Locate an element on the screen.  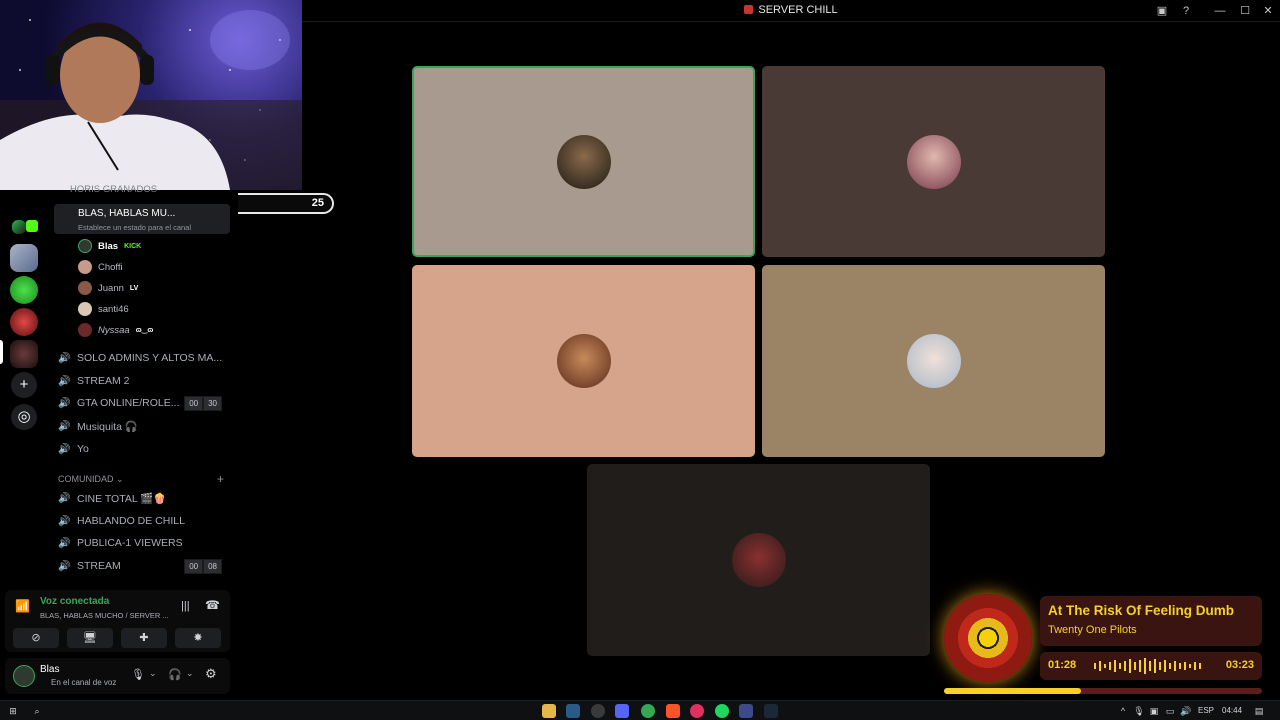
voice-status: Voz conectada is located at coordinates (74, 601).